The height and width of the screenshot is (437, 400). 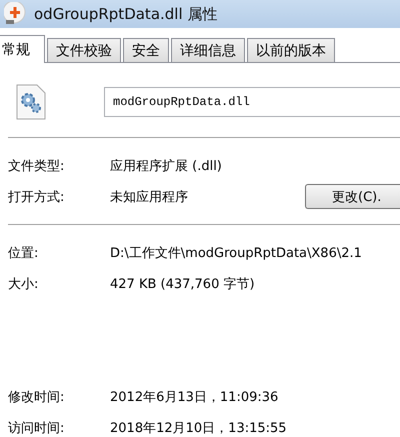 What do you see at coordinates (84, 50) in the screenshot?
I see `tab: 文件校验` at bounding box center [84, 50].